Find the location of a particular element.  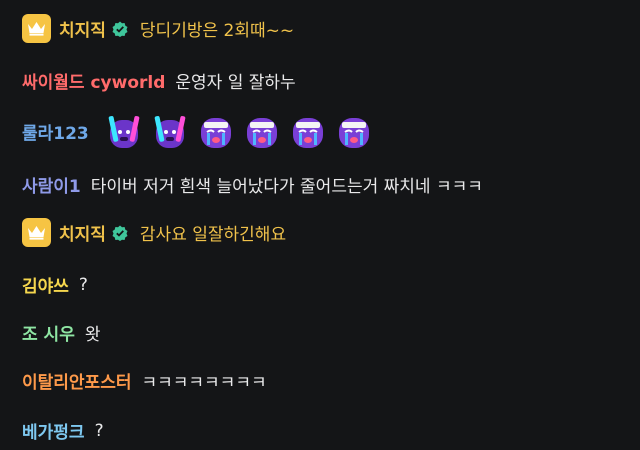

chat-message: 조 시우 왓 is located at coordinates (61, 332).